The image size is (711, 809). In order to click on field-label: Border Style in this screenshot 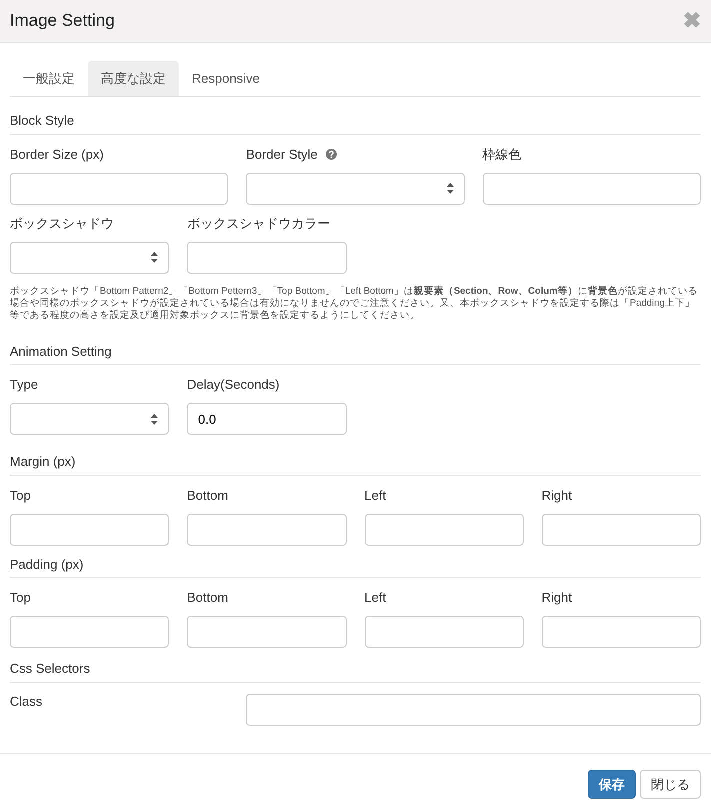, I will do `click(282, 154)`.